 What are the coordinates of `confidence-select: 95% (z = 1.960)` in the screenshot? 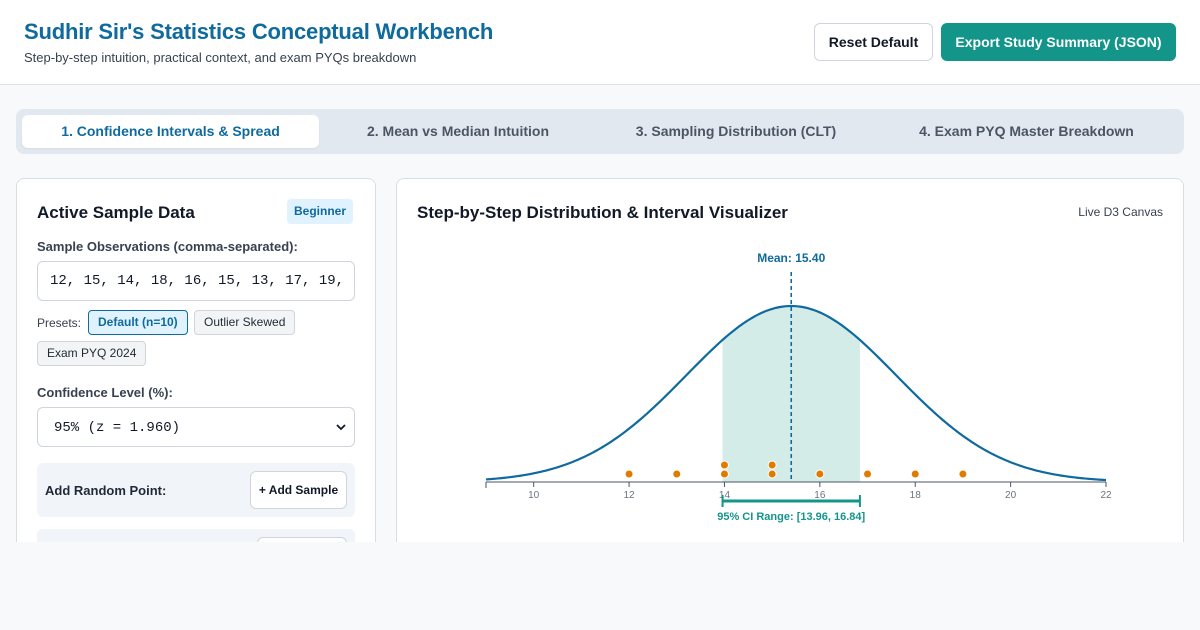 It's located at (196, 427).